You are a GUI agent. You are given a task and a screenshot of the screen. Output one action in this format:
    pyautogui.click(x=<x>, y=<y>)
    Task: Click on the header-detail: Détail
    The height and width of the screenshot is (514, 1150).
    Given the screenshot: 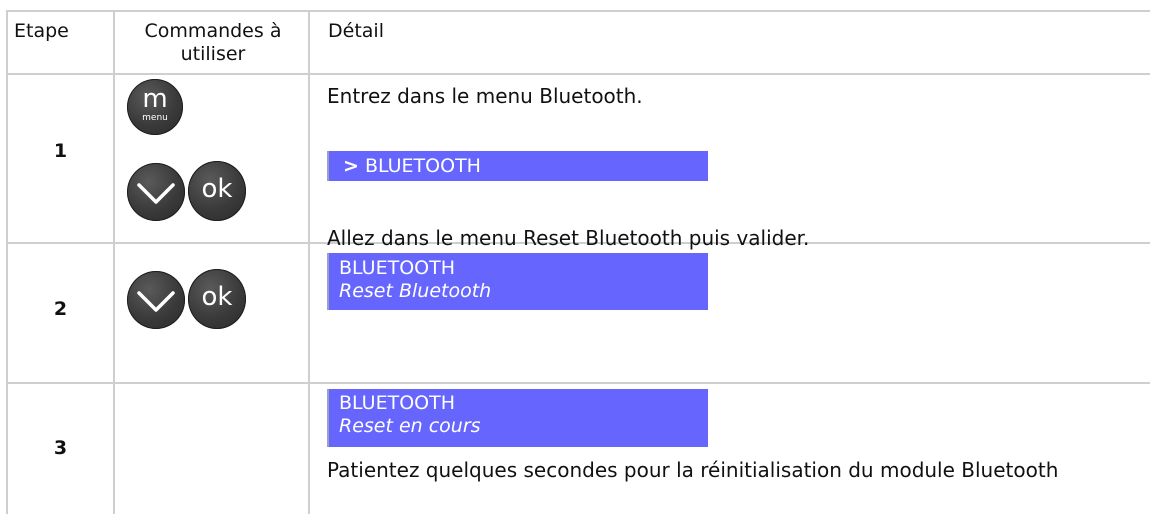 What is the action you would take?
    pyautogui.click(x=356, y=31)
    